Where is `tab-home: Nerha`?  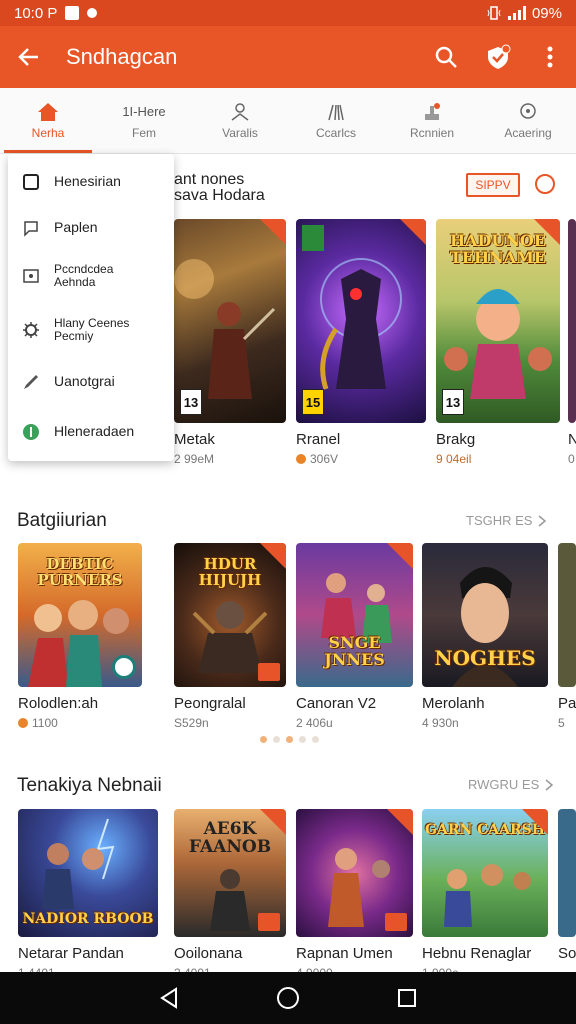
tab-home: Nerha is located at coordinates (48, 120).